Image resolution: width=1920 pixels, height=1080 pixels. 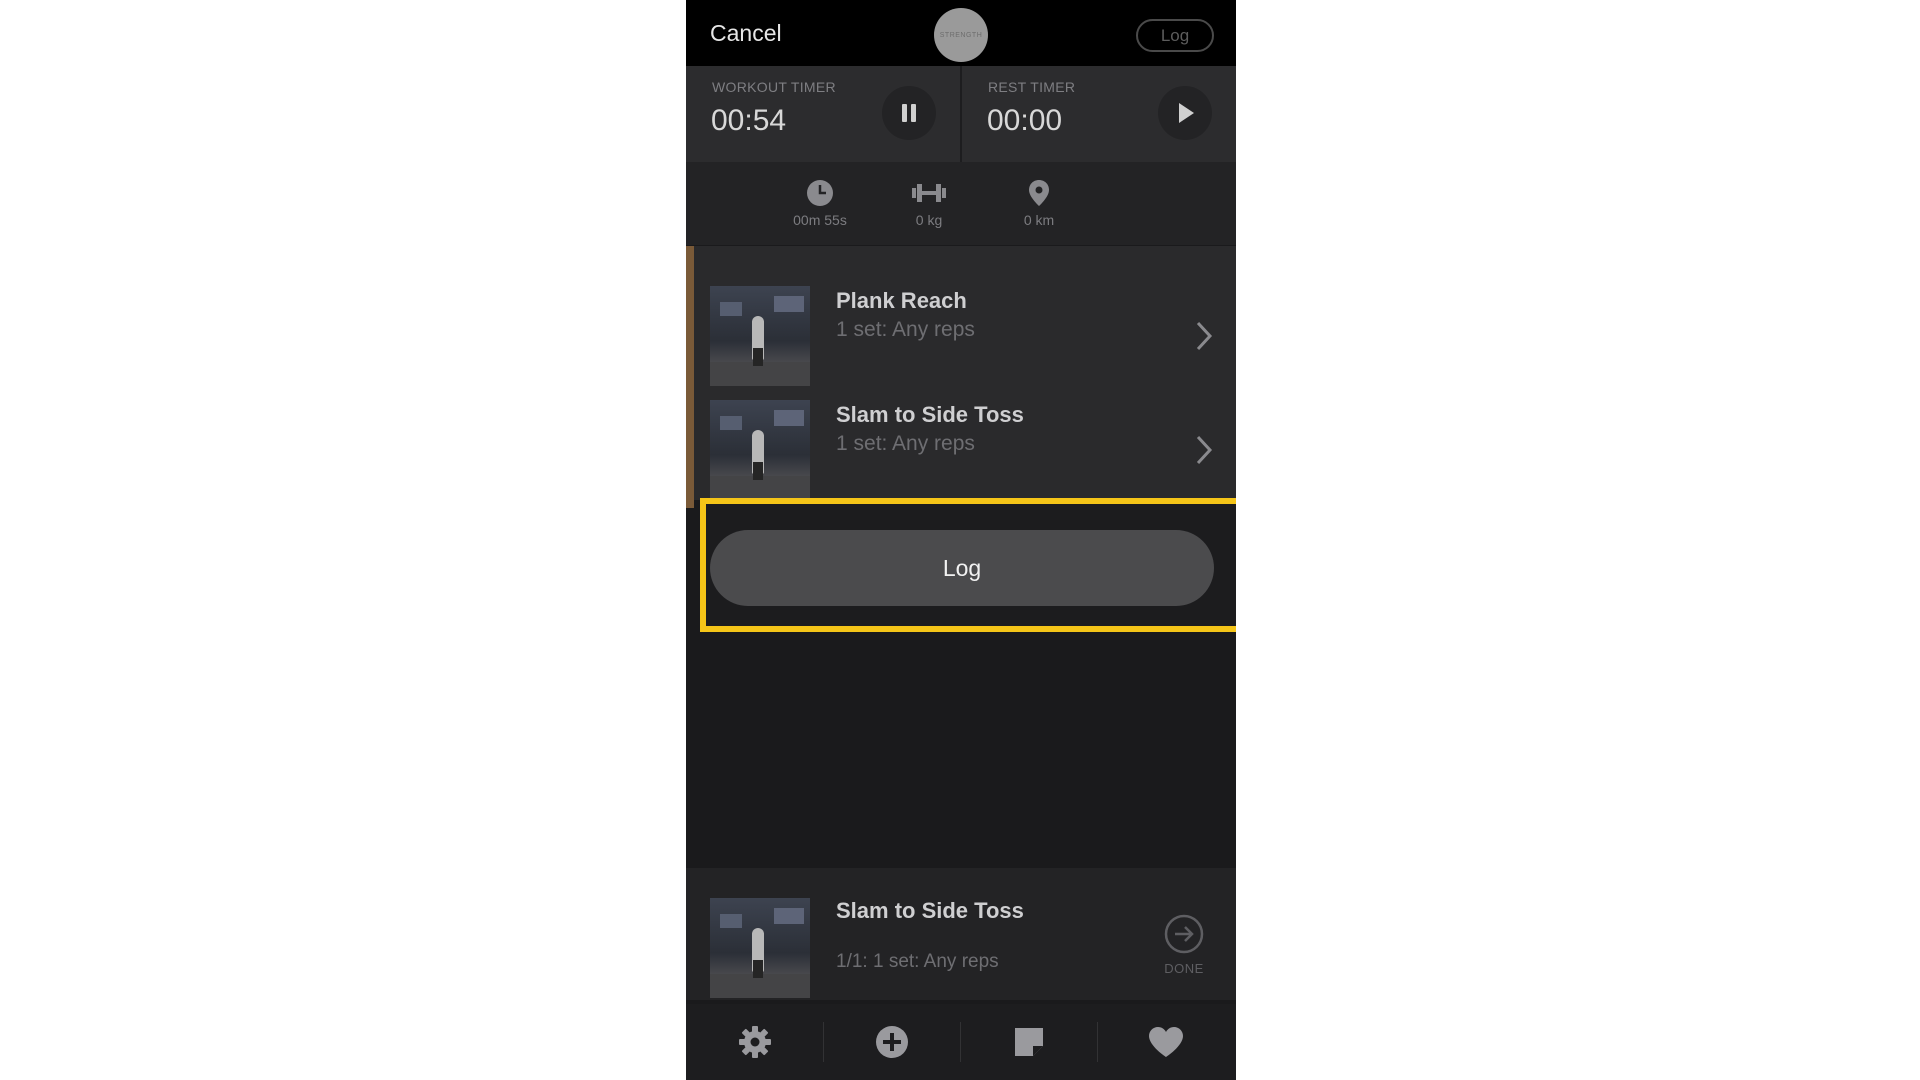 I want to click on exercise-item: Slam to Side Toss 1 set: Any reps, so click(x=961, y=430).